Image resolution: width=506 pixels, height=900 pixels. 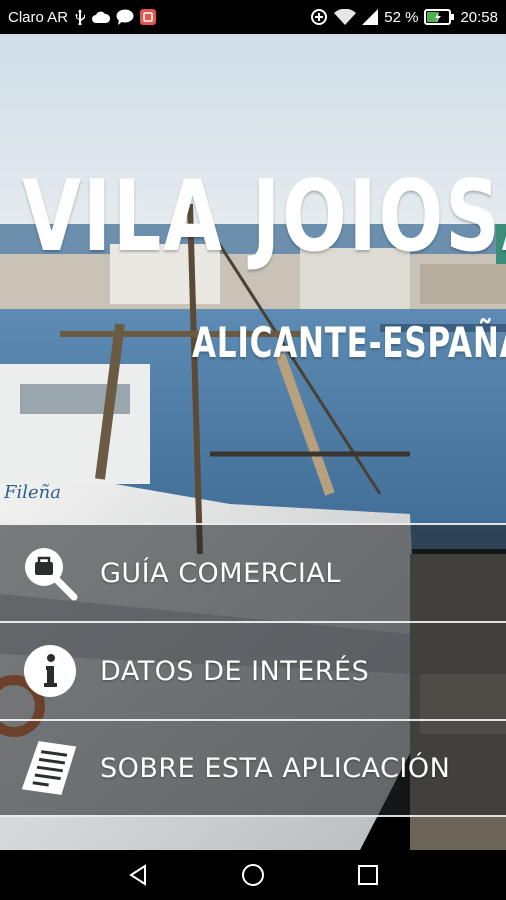 I want to click on search-bag-icon, so click(x=50, y=573).